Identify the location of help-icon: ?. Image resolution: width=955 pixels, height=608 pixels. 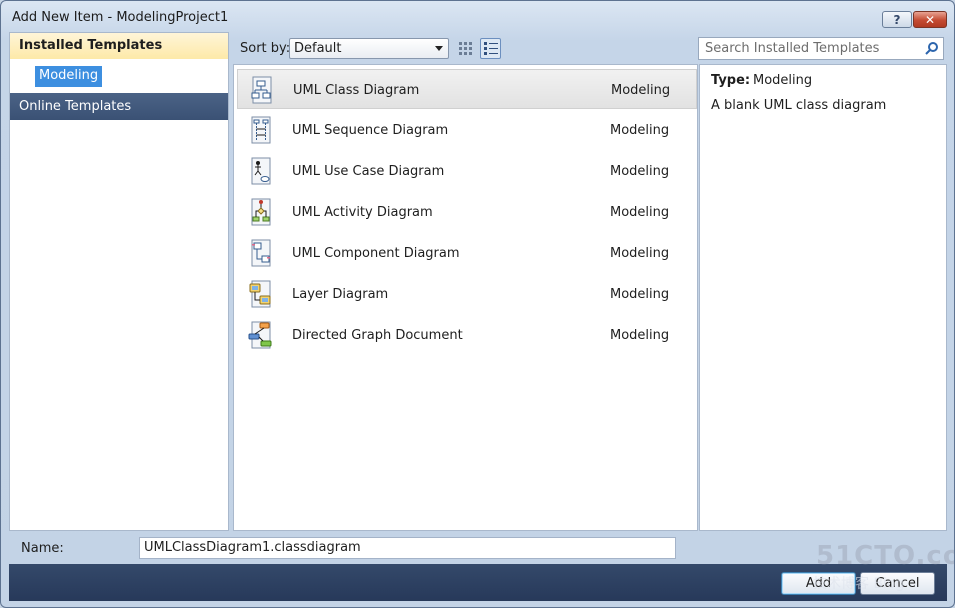
(897, 19).